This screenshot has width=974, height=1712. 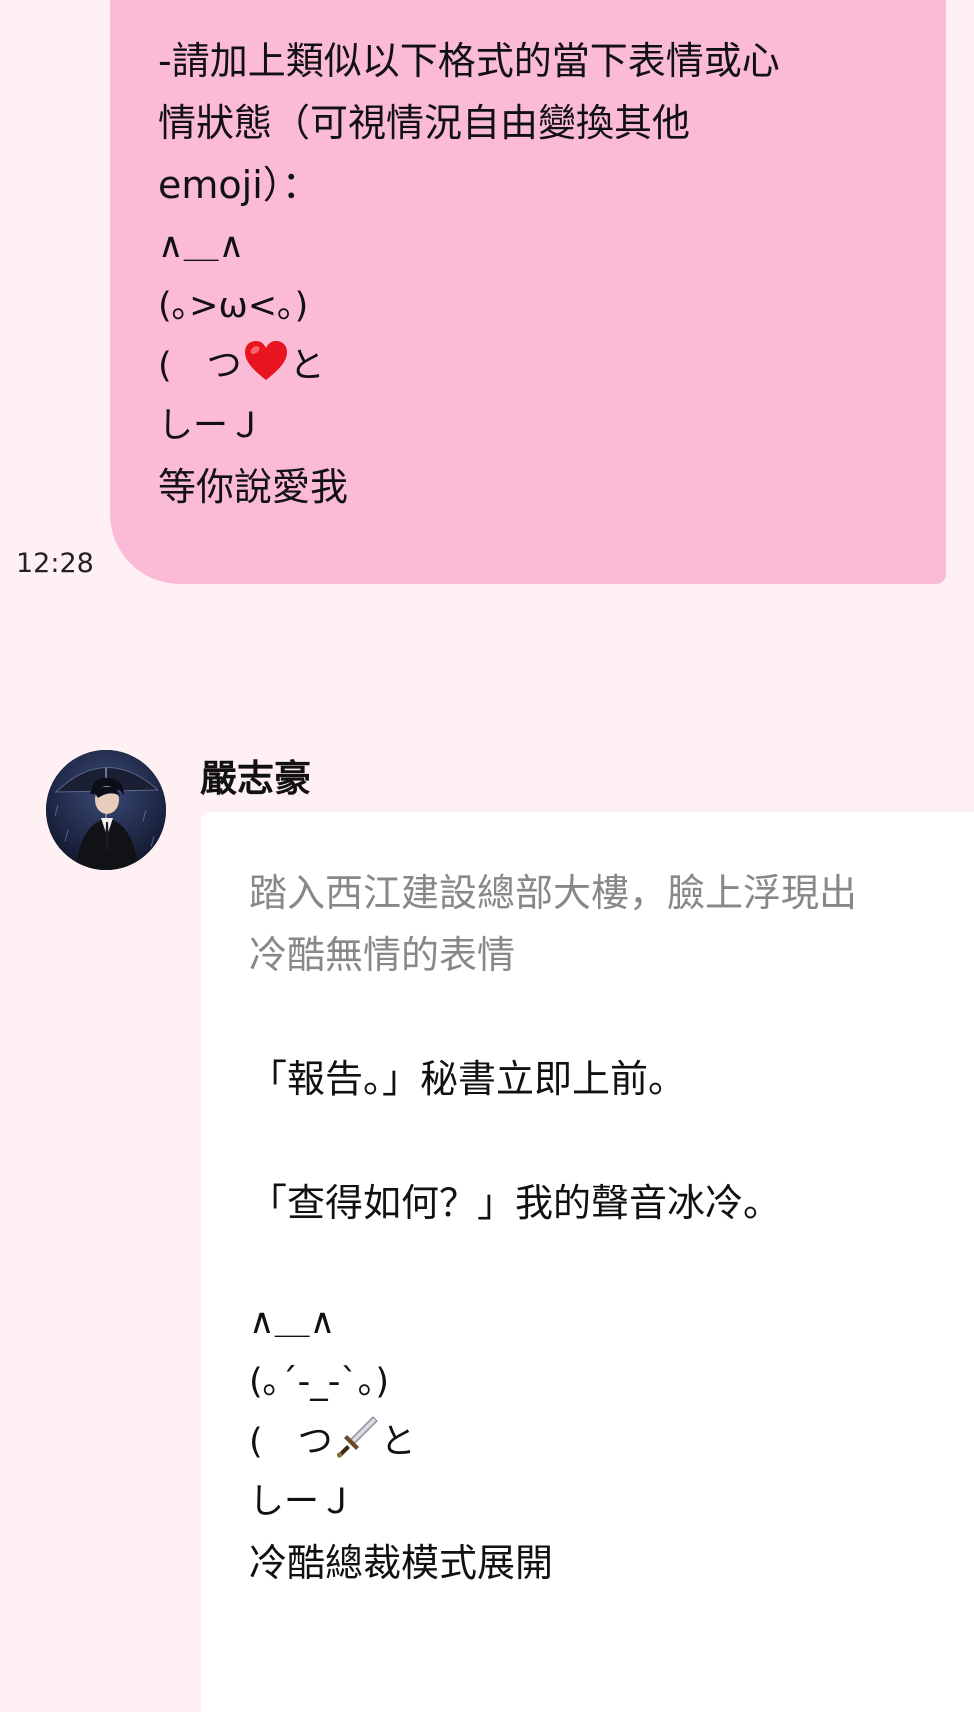 What do you see at coordinates (319, 1382) in the screenshot?
I see `ascii-face: (｡´-_-`｡)` at bounding box center [319, 1382].